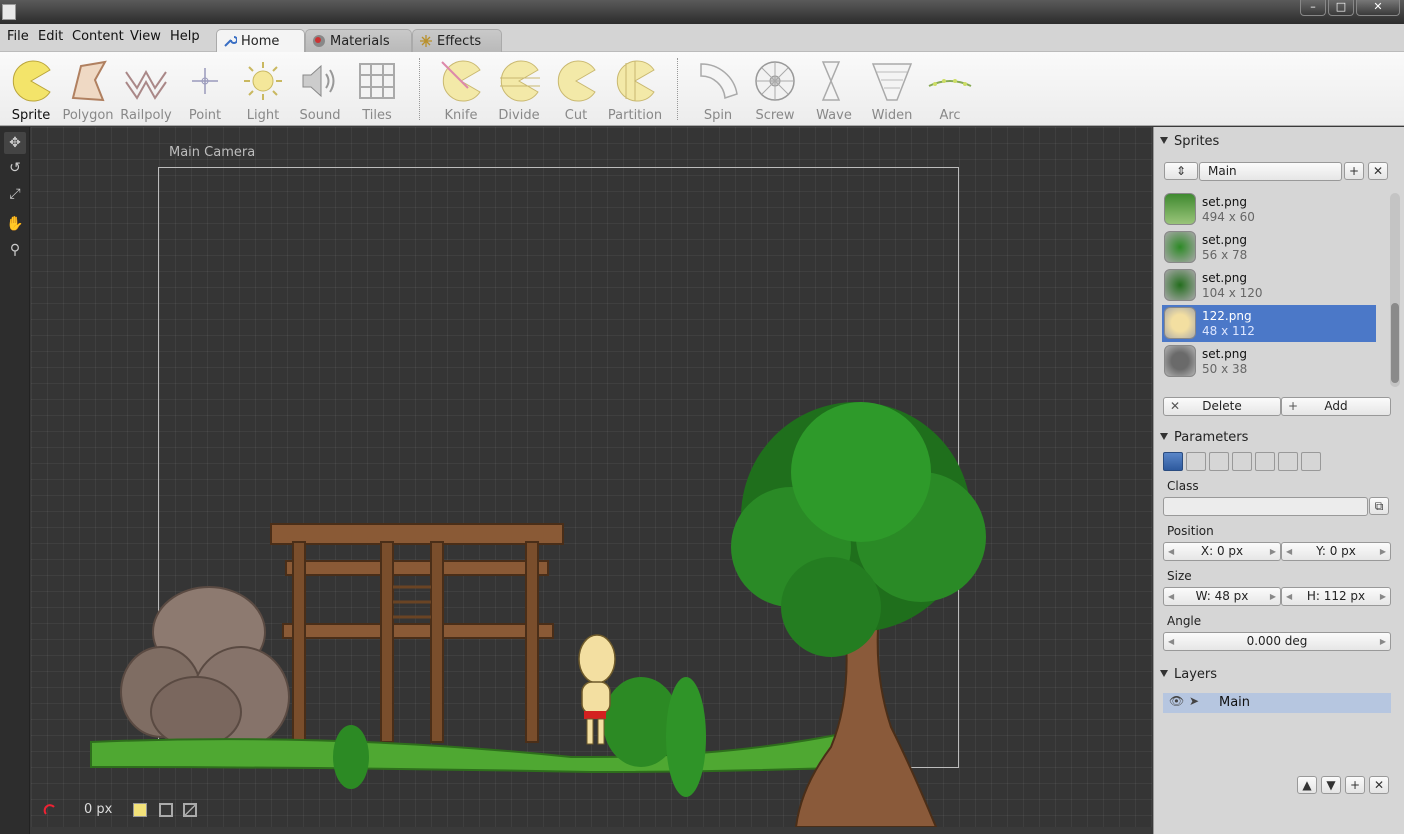  I want to click on sprite-icon, so click(31, 81).